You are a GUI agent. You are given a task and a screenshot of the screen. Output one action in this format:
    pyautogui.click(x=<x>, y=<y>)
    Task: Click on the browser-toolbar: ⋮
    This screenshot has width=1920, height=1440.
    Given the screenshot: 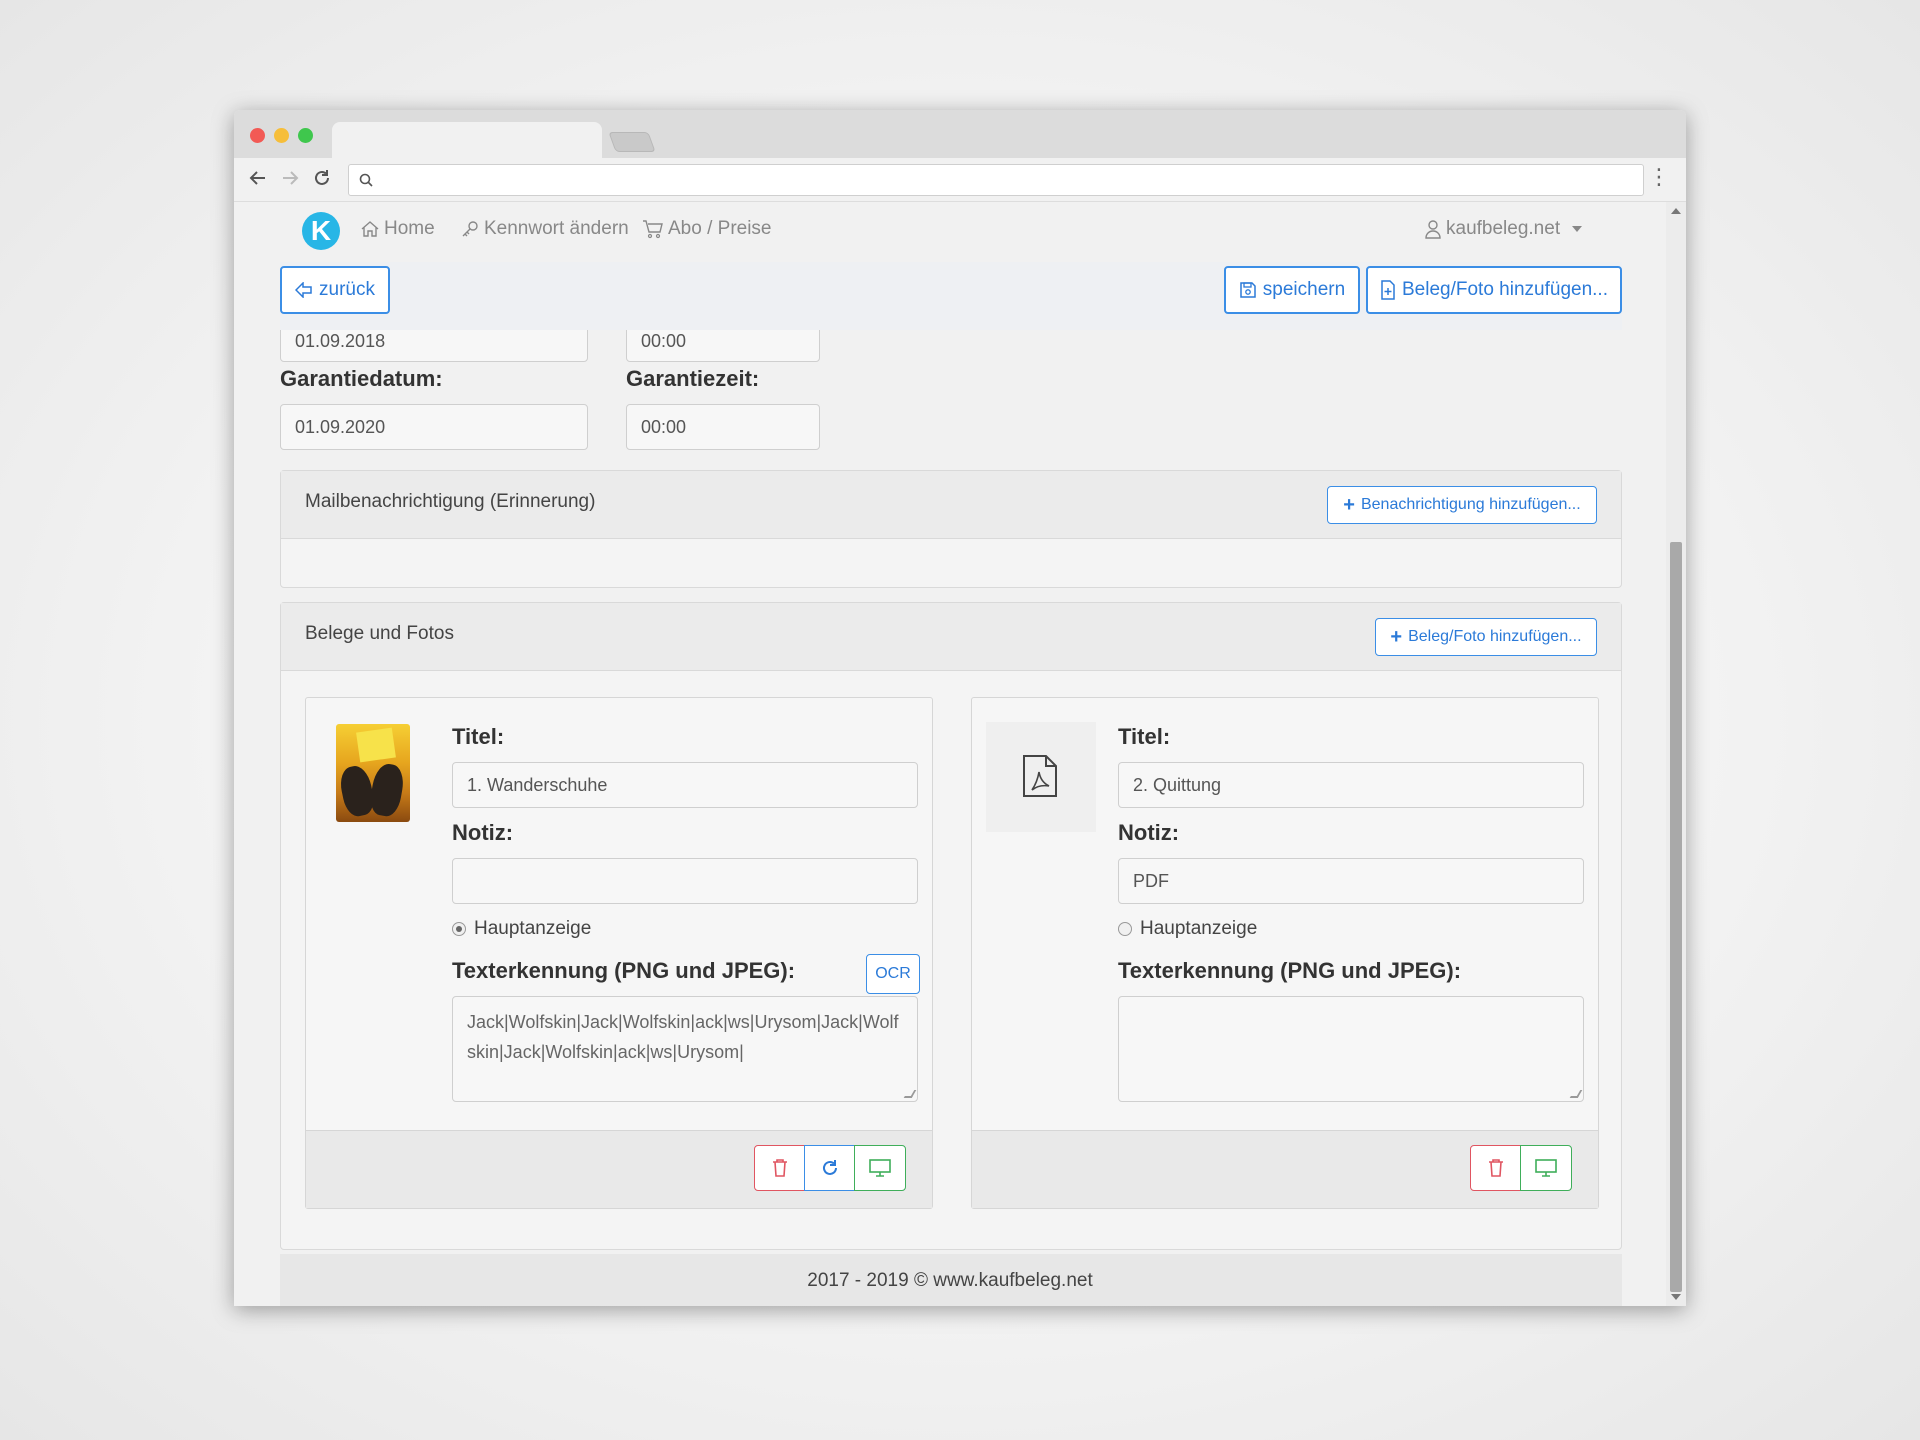 What is the action you would take?
    pyautogui.click(x=960, y=180)
    